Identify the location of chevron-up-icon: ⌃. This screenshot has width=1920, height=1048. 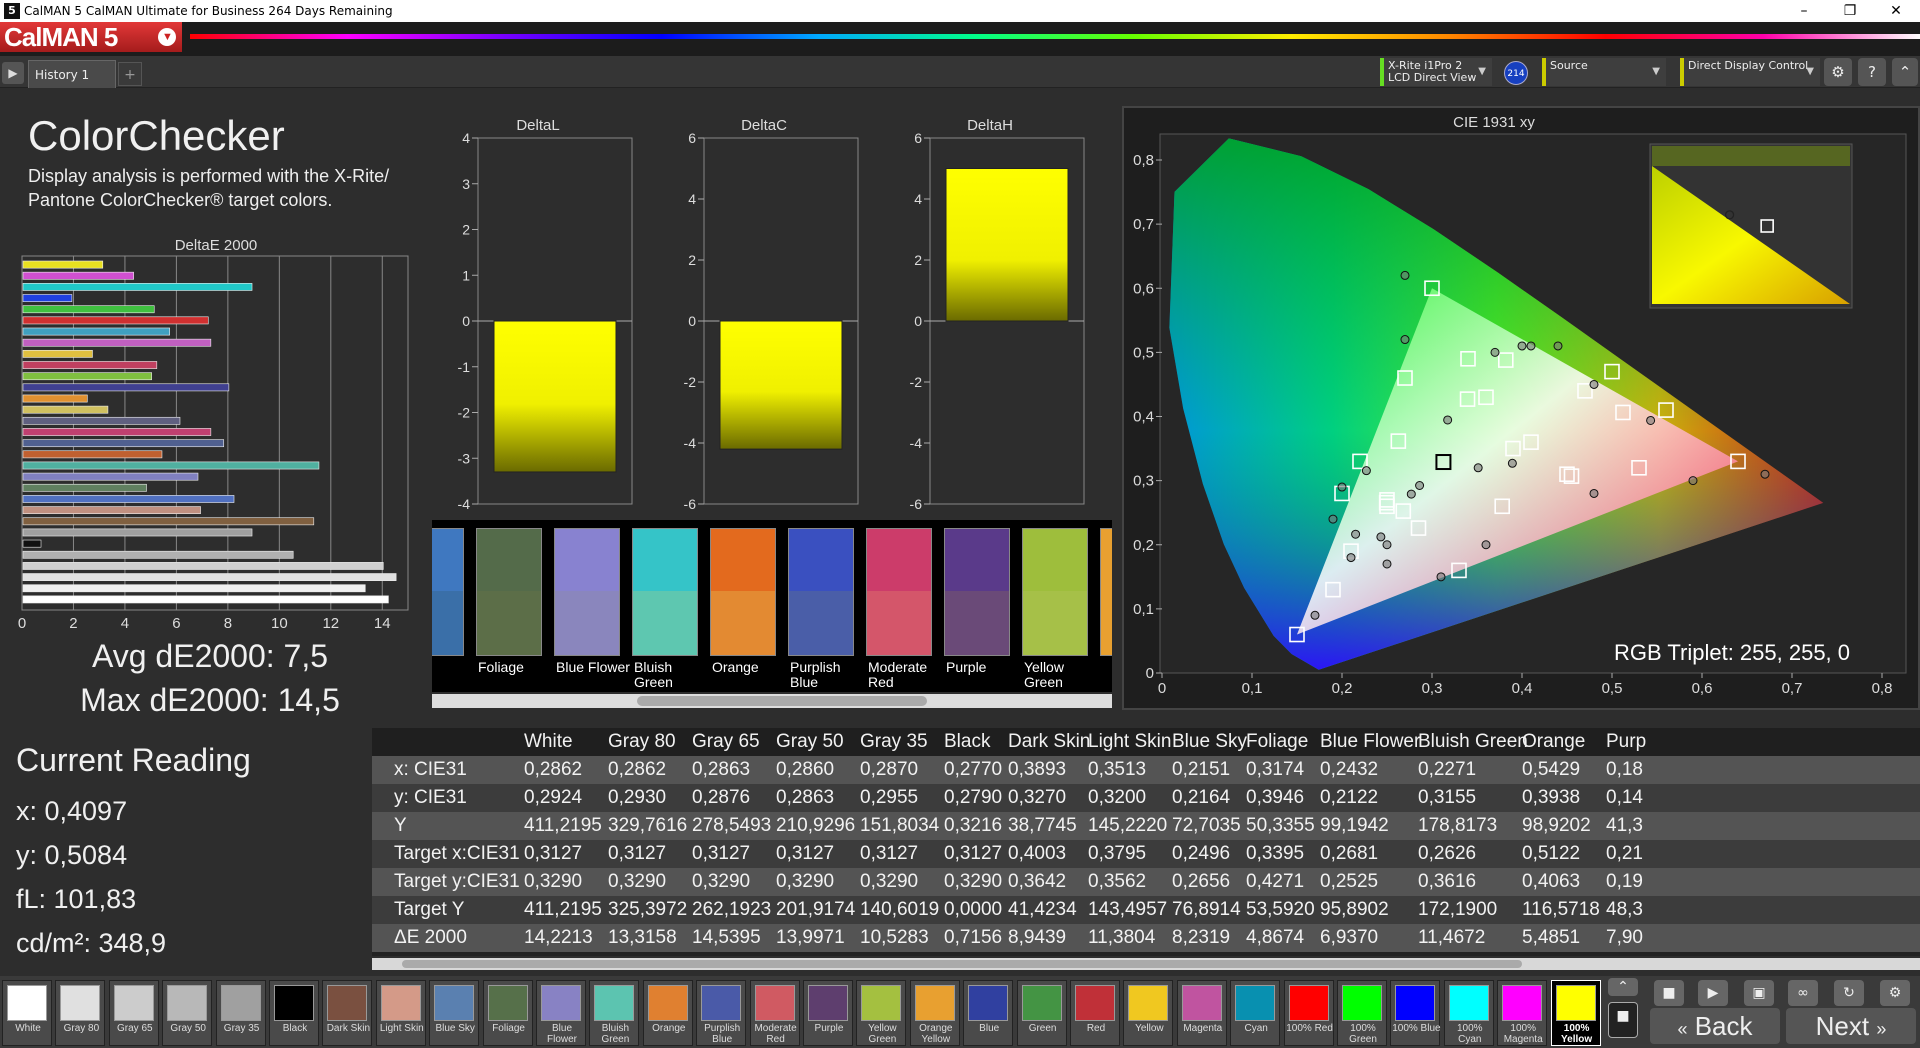
(1905, 72).